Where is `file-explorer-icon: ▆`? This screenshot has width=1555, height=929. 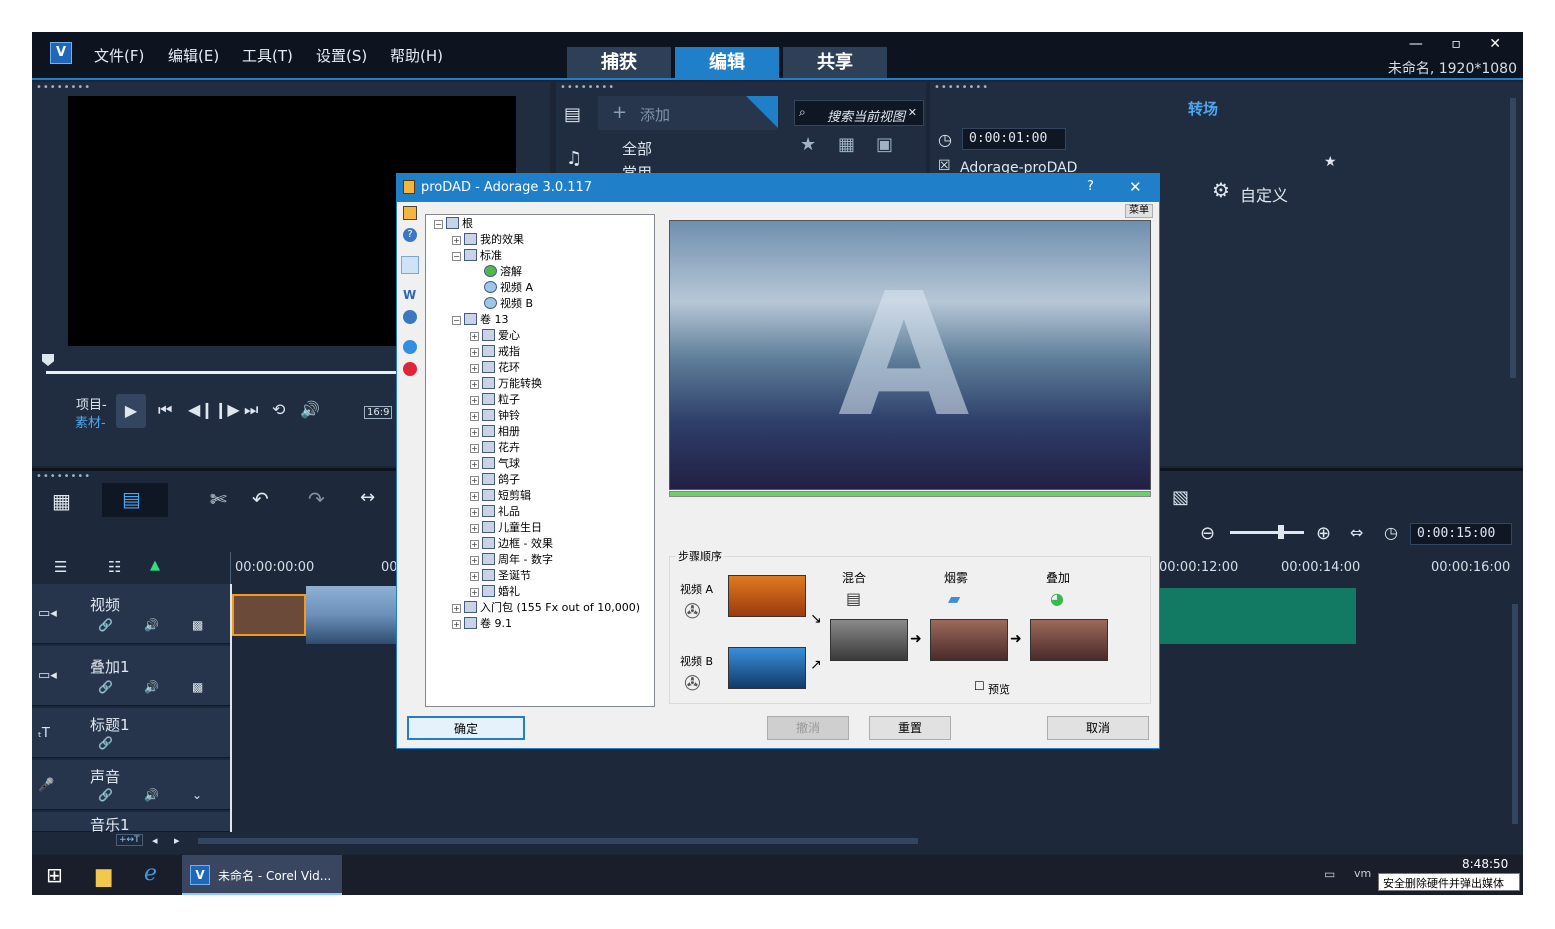
file-explorer-icon: ▆ is located at coordinates (103, 875).